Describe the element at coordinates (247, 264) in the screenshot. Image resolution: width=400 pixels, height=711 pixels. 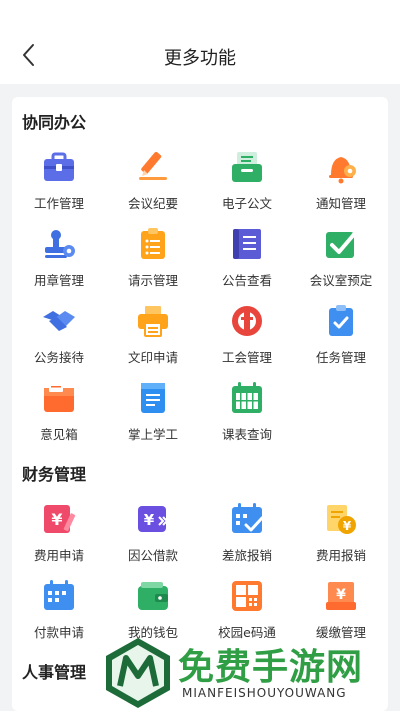
I see `function-item: 公告查看` at that location.